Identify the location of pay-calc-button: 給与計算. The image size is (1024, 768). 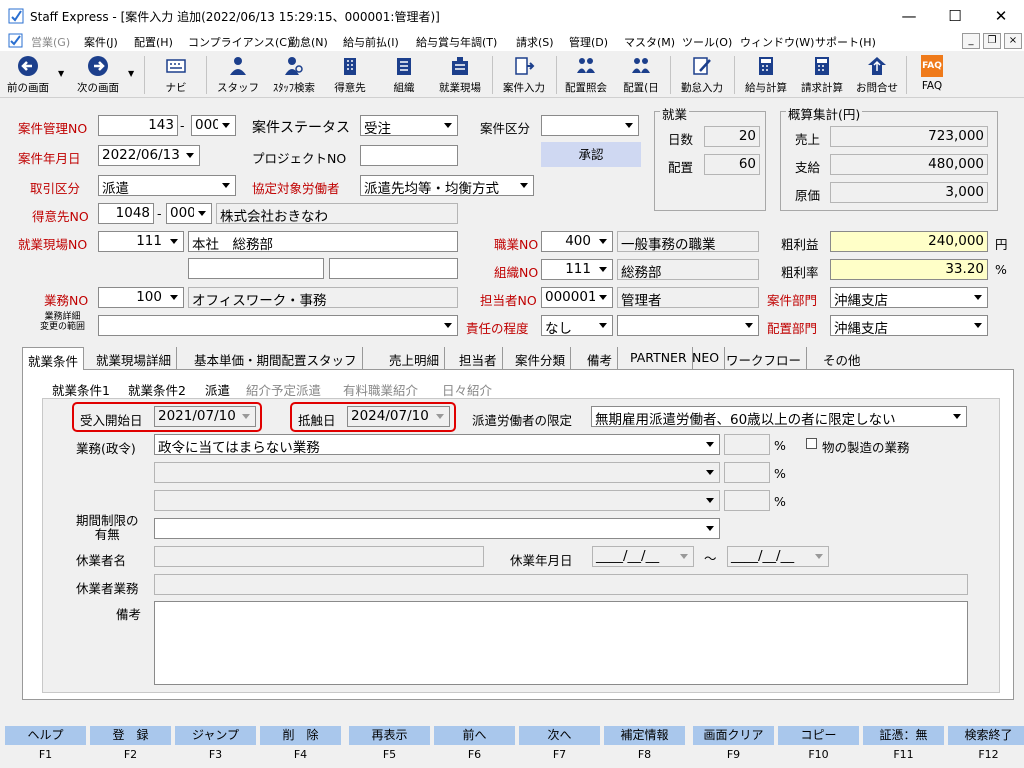
(766, 75).